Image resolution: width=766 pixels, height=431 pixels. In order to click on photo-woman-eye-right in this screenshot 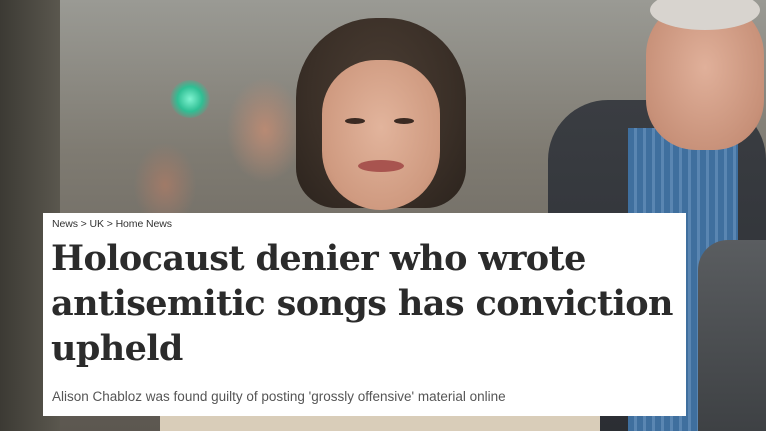, I will do `click(404, 121)`.